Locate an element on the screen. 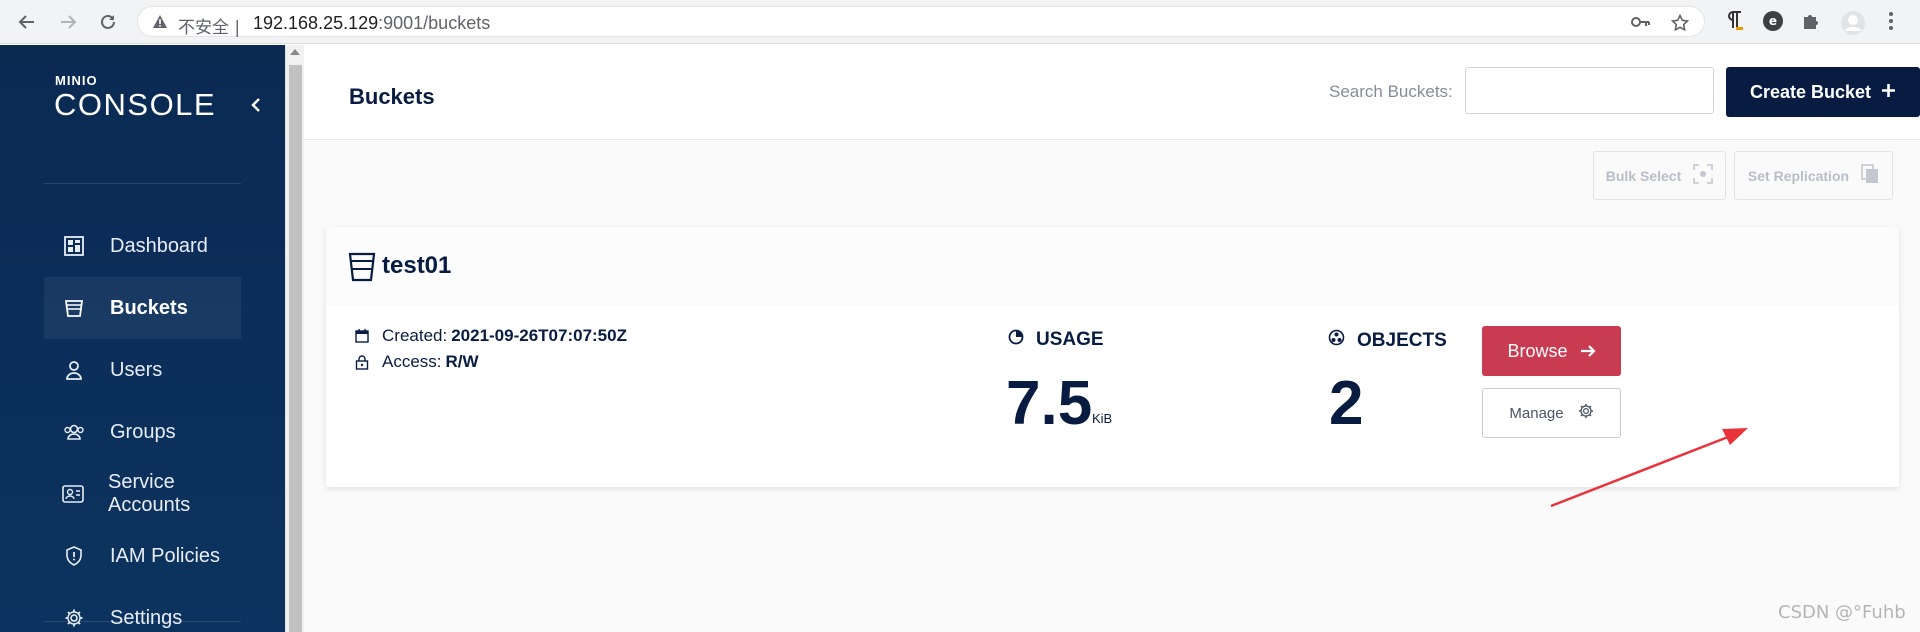 The width and height of the screenshot is (1920, 632). usage-unit: KiB is located at coordinates (1102, 418).